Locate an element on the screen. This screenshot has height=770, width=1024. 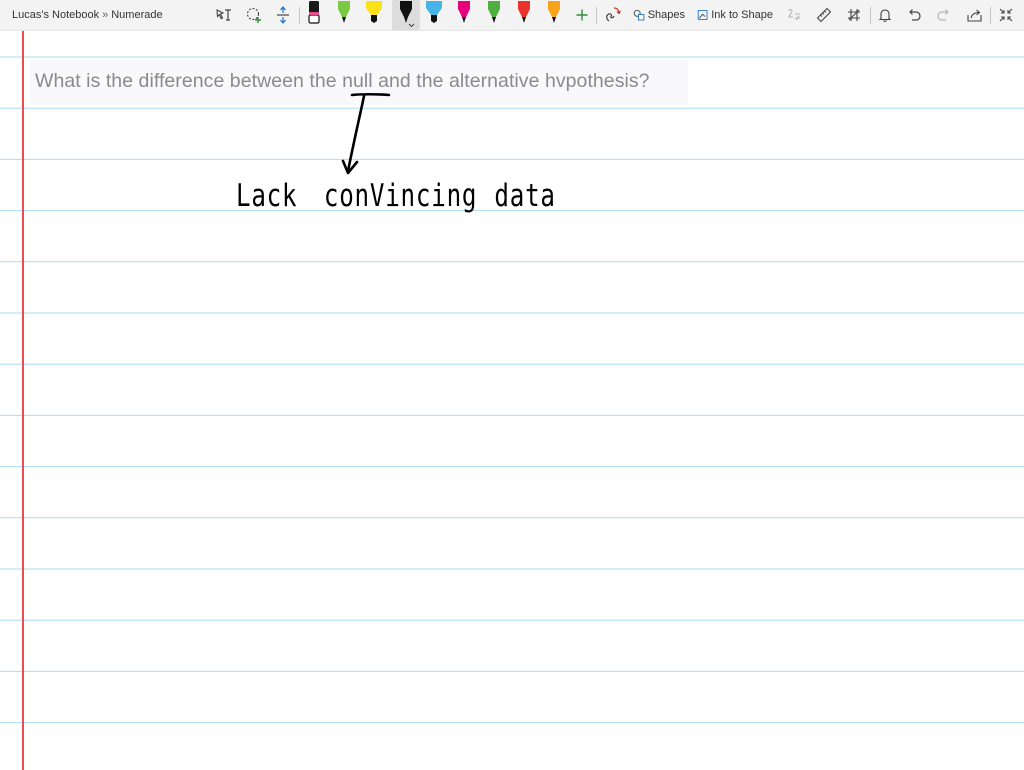
pen-pen-red-button is located at coordinates (524, 15).